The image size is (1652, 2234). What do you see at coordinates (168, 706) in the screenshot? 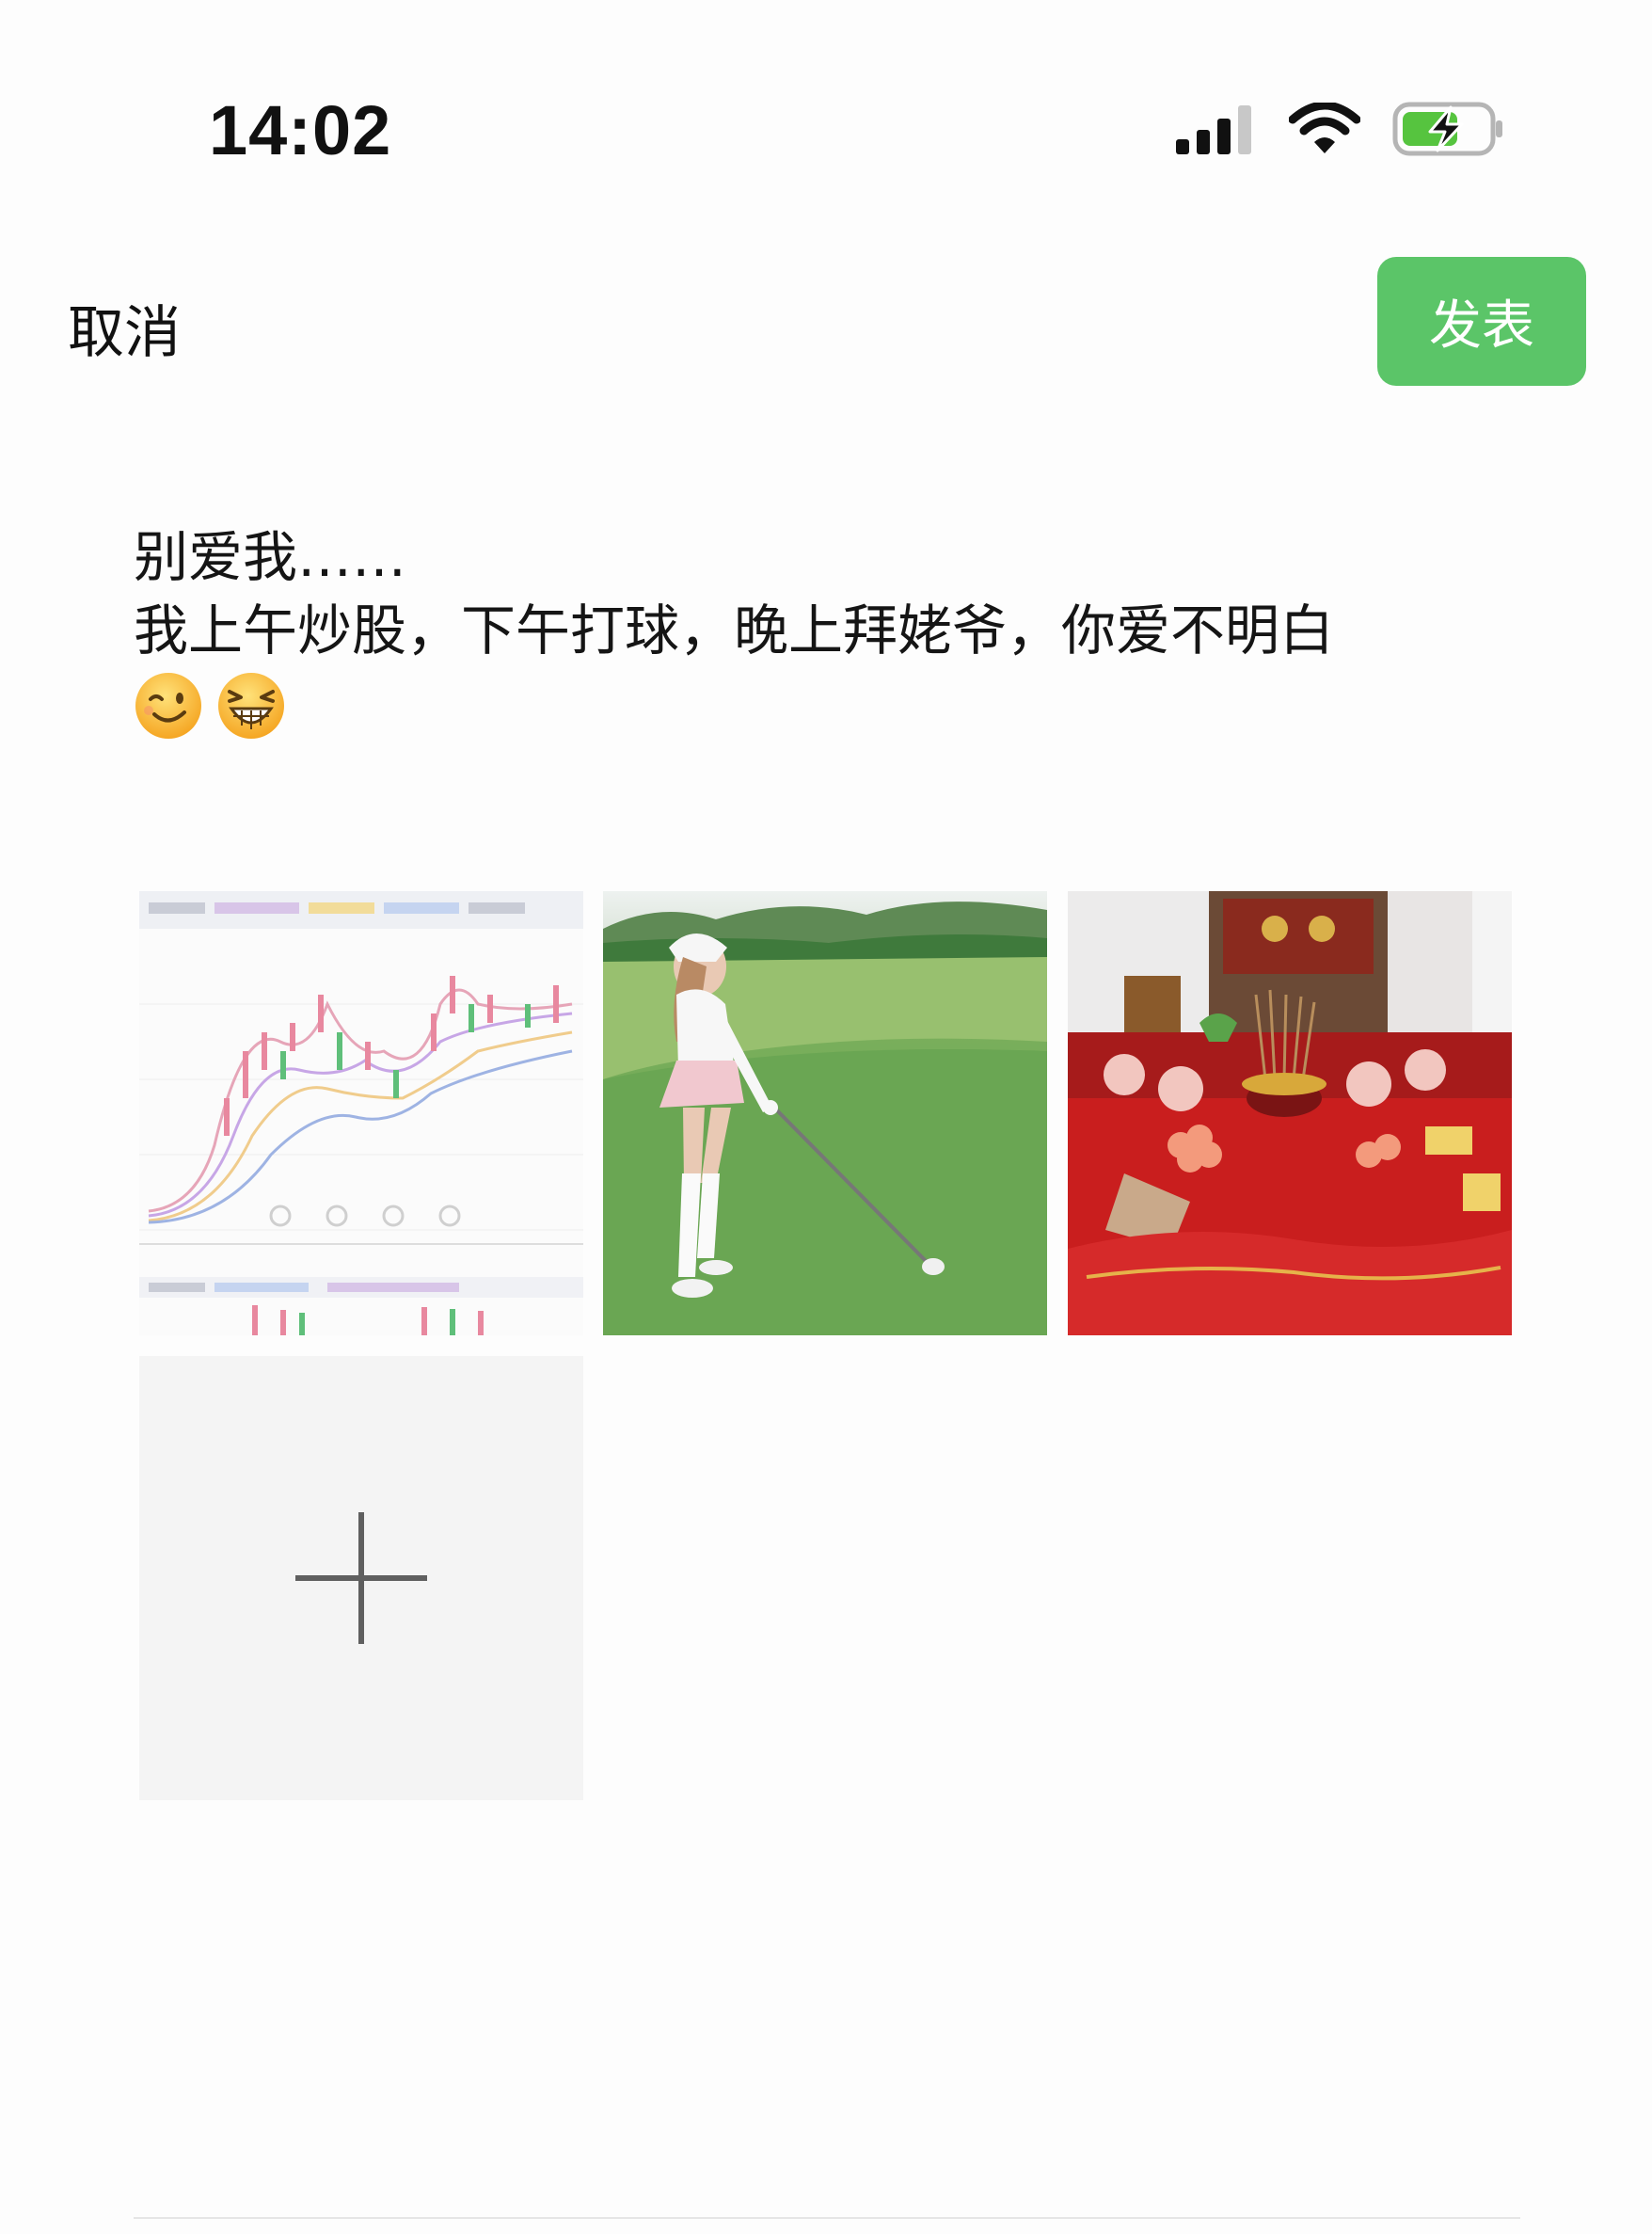
I see `winking-face-emoji` at bounding box center [168, 706].